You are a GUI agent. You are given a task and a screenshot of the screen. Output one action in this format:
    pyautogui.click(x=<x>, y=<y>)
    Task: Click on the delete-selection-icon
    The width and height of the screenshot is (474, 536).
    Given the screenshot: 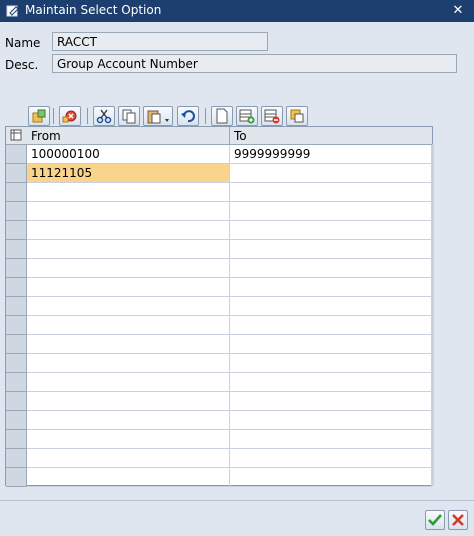 What is the action you would take?
    pyautogui.click(x=69, y=116)
    